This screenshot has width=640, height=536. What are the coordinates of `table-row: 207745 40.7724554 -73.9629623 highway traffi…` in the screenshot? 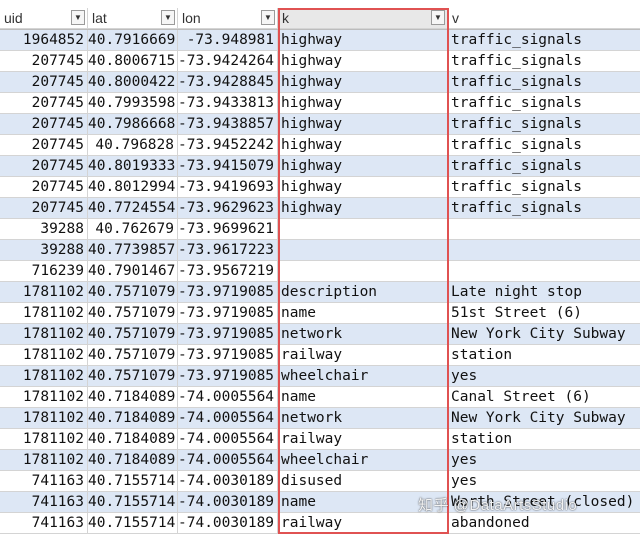 It's located at (320, 208).